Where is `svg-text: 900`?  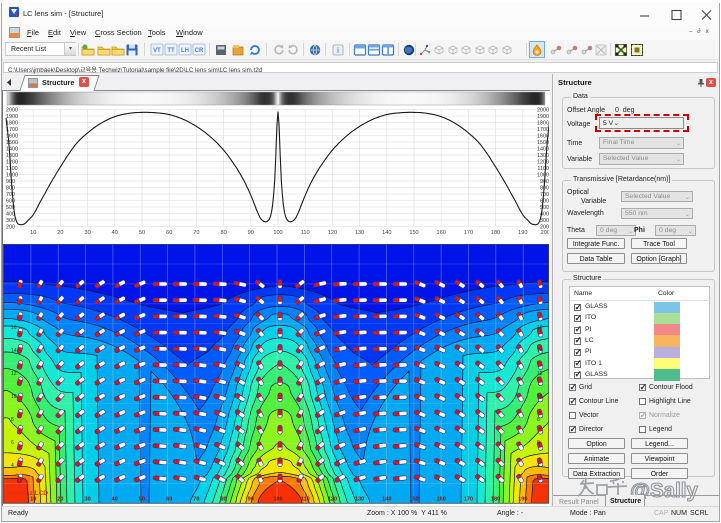
svg-text: 900 is located at coordinates (10, 182).